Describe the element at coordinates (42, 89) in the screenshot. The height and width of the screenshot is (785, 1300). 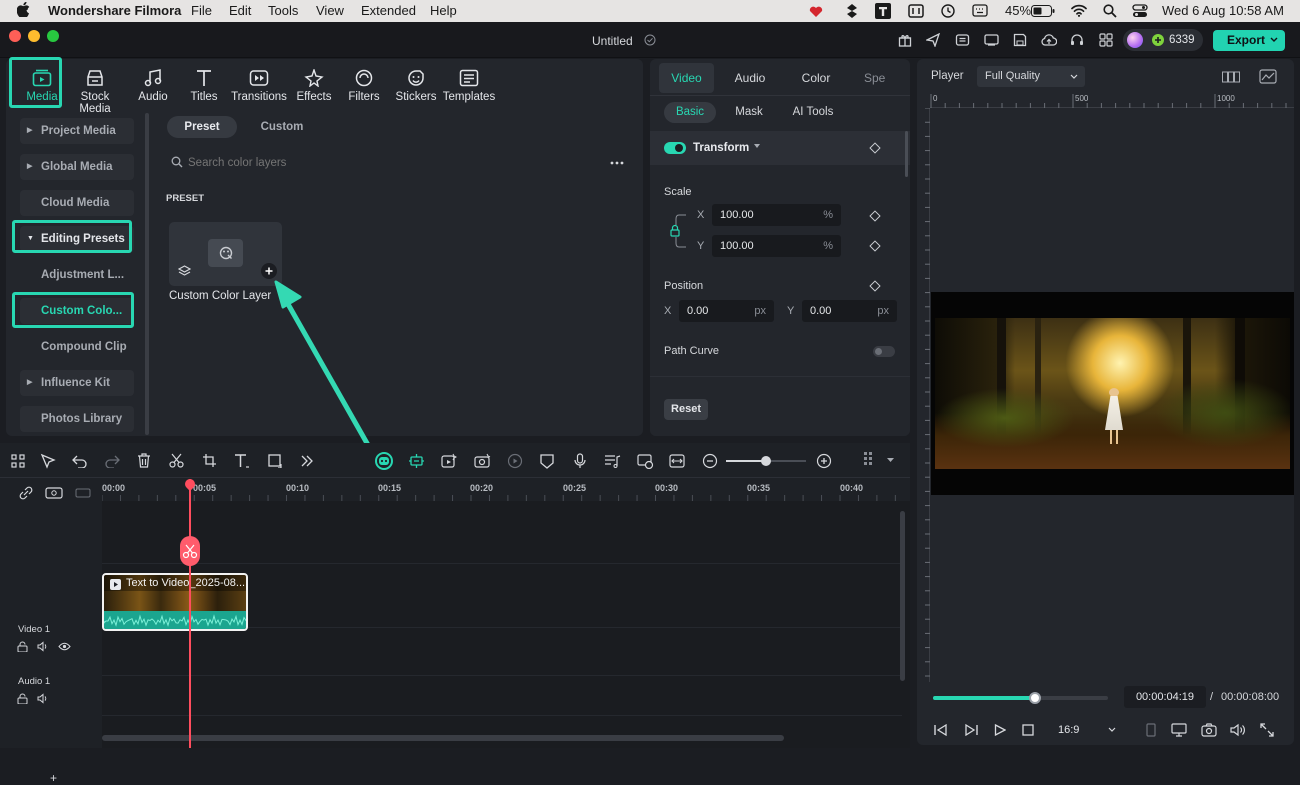
I see `tab-media: Media` at that location.